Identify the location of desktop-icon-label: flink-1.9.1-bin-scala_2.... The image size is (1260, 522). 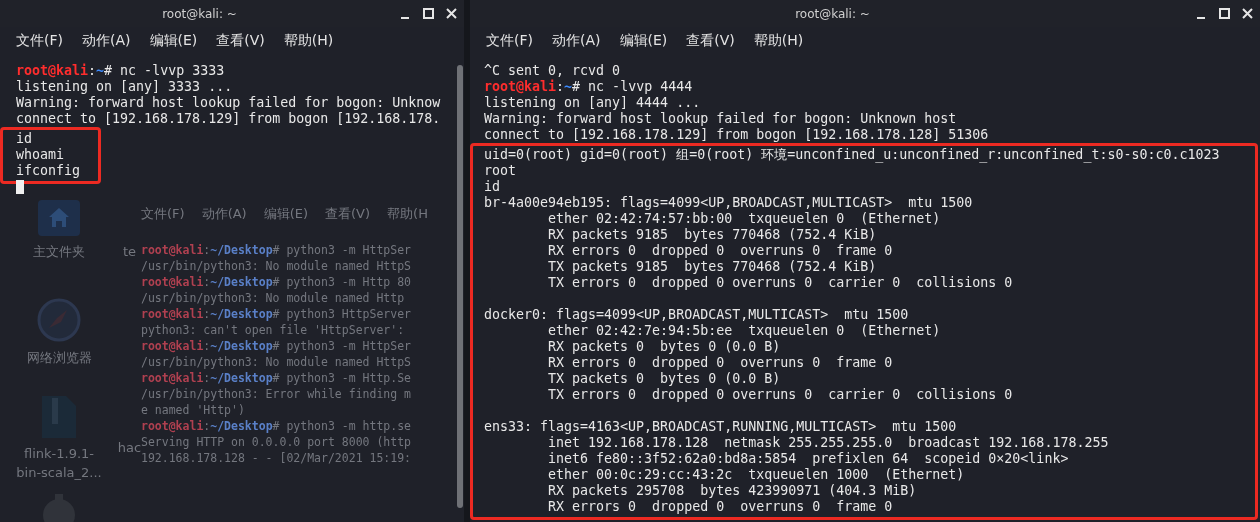
(59, 463).